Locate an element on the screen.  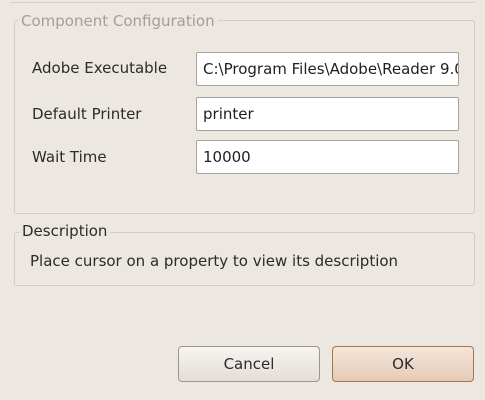
cancel-button: Cancel is located at coordinates (249, 364).